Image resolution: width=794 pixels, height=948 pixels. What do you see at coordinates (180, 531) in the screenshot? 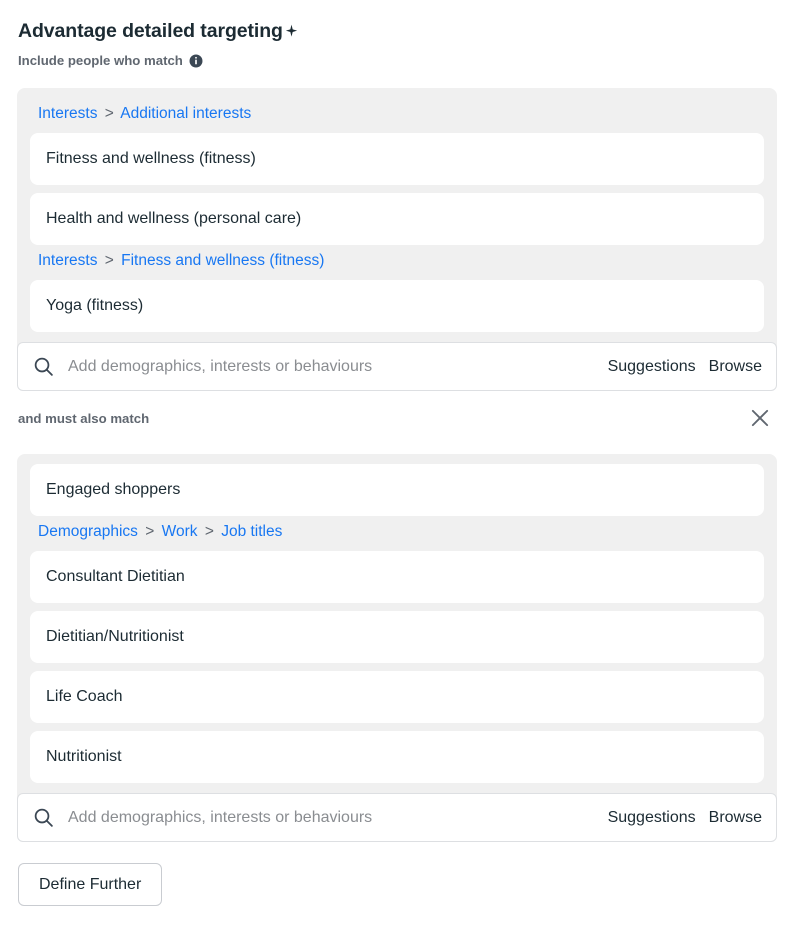
I see `breadcrumb-link: Work` at bounding box center [180, 531].